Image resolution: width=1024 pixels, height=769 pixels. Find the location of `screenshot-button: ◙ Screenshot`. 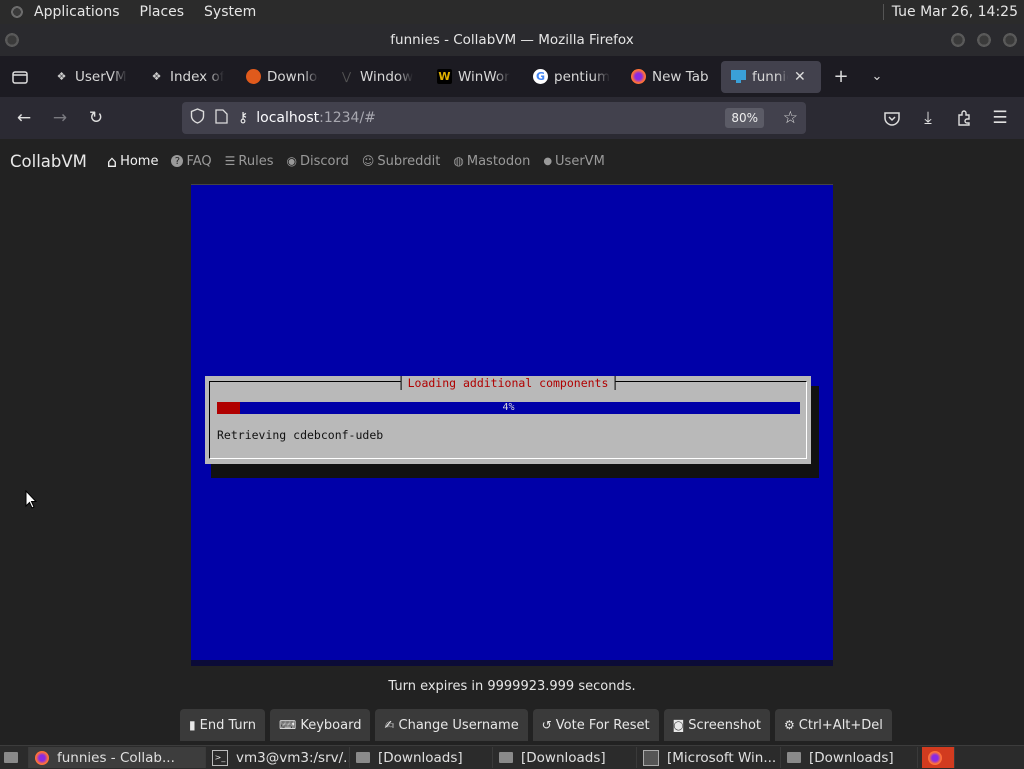

screenshot-button: ◙ Screenshot is located at coordinates (717, 725).